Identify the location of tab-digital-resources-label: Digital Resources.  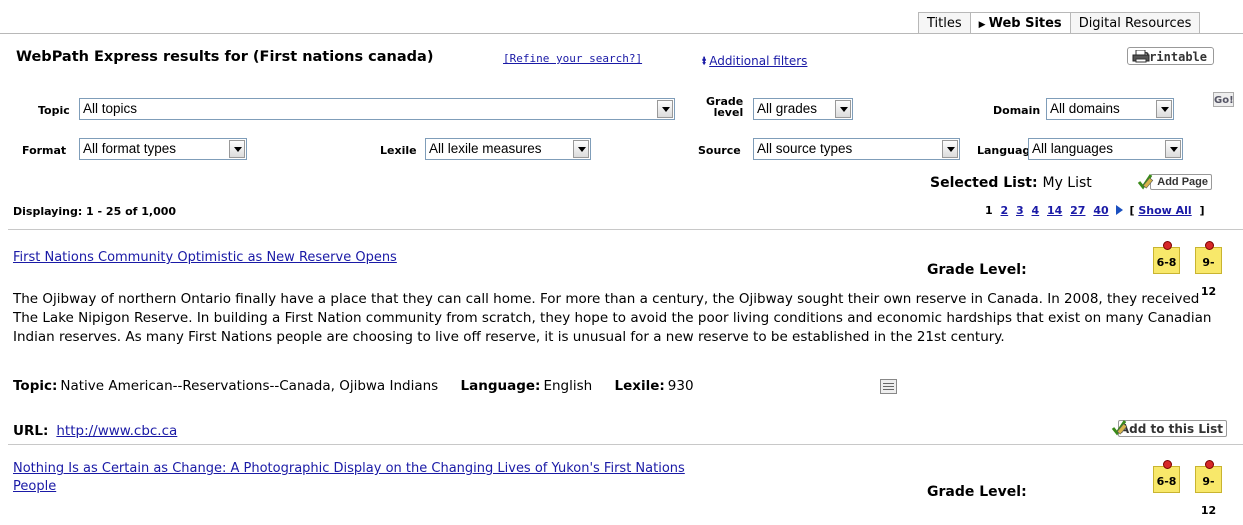
(1135, 23).